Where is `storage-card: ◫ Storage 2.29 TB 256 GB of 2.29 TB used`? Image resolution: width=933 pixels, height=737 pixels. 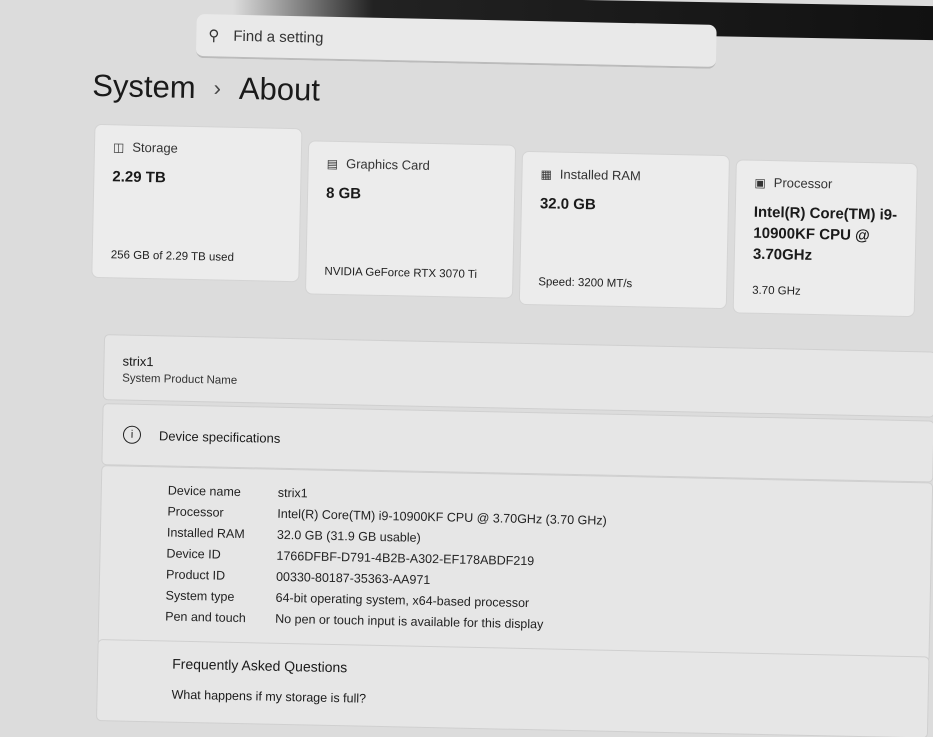
storage-card: ◫ Storage 2.29 TB 256 GB of 2.29 TB used is located at coordinates (197, 203).